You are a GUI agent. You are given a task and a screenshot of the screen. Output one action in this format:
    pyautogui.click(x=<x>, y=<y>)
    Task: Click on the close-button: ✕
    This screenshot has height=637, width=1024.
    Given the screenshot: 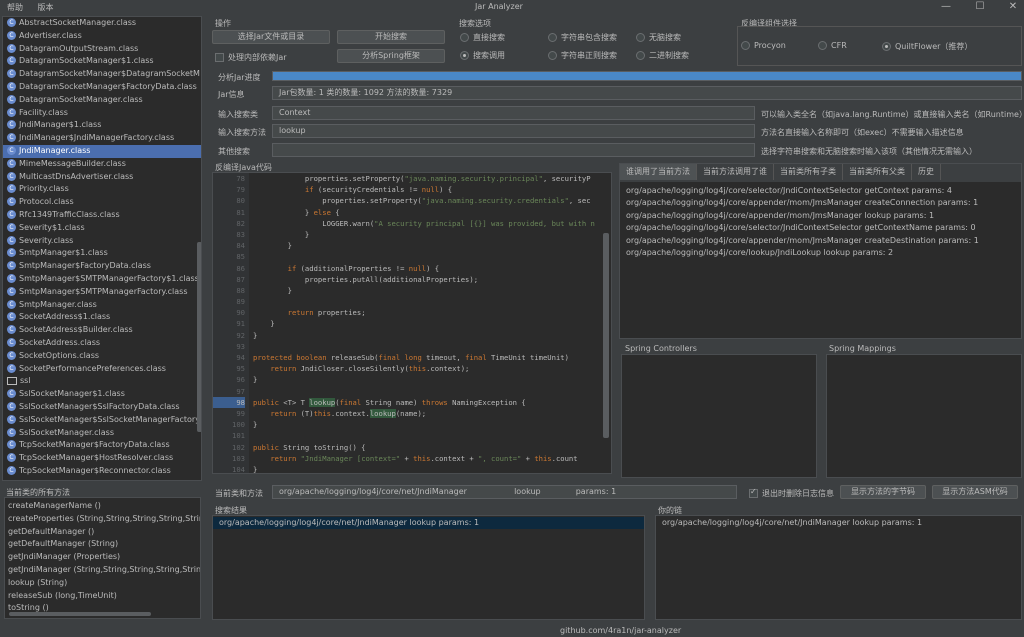 What is the action you would take?
    pyautogui.click(x=1013, y=6)
    